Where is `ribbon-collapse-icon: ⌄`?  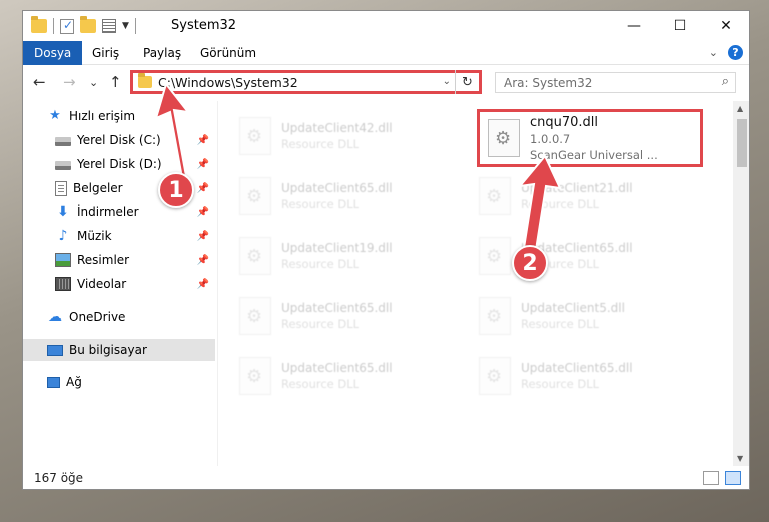
ribbon-collapse-icon: ⌄ is located at coordinates (713, 52).